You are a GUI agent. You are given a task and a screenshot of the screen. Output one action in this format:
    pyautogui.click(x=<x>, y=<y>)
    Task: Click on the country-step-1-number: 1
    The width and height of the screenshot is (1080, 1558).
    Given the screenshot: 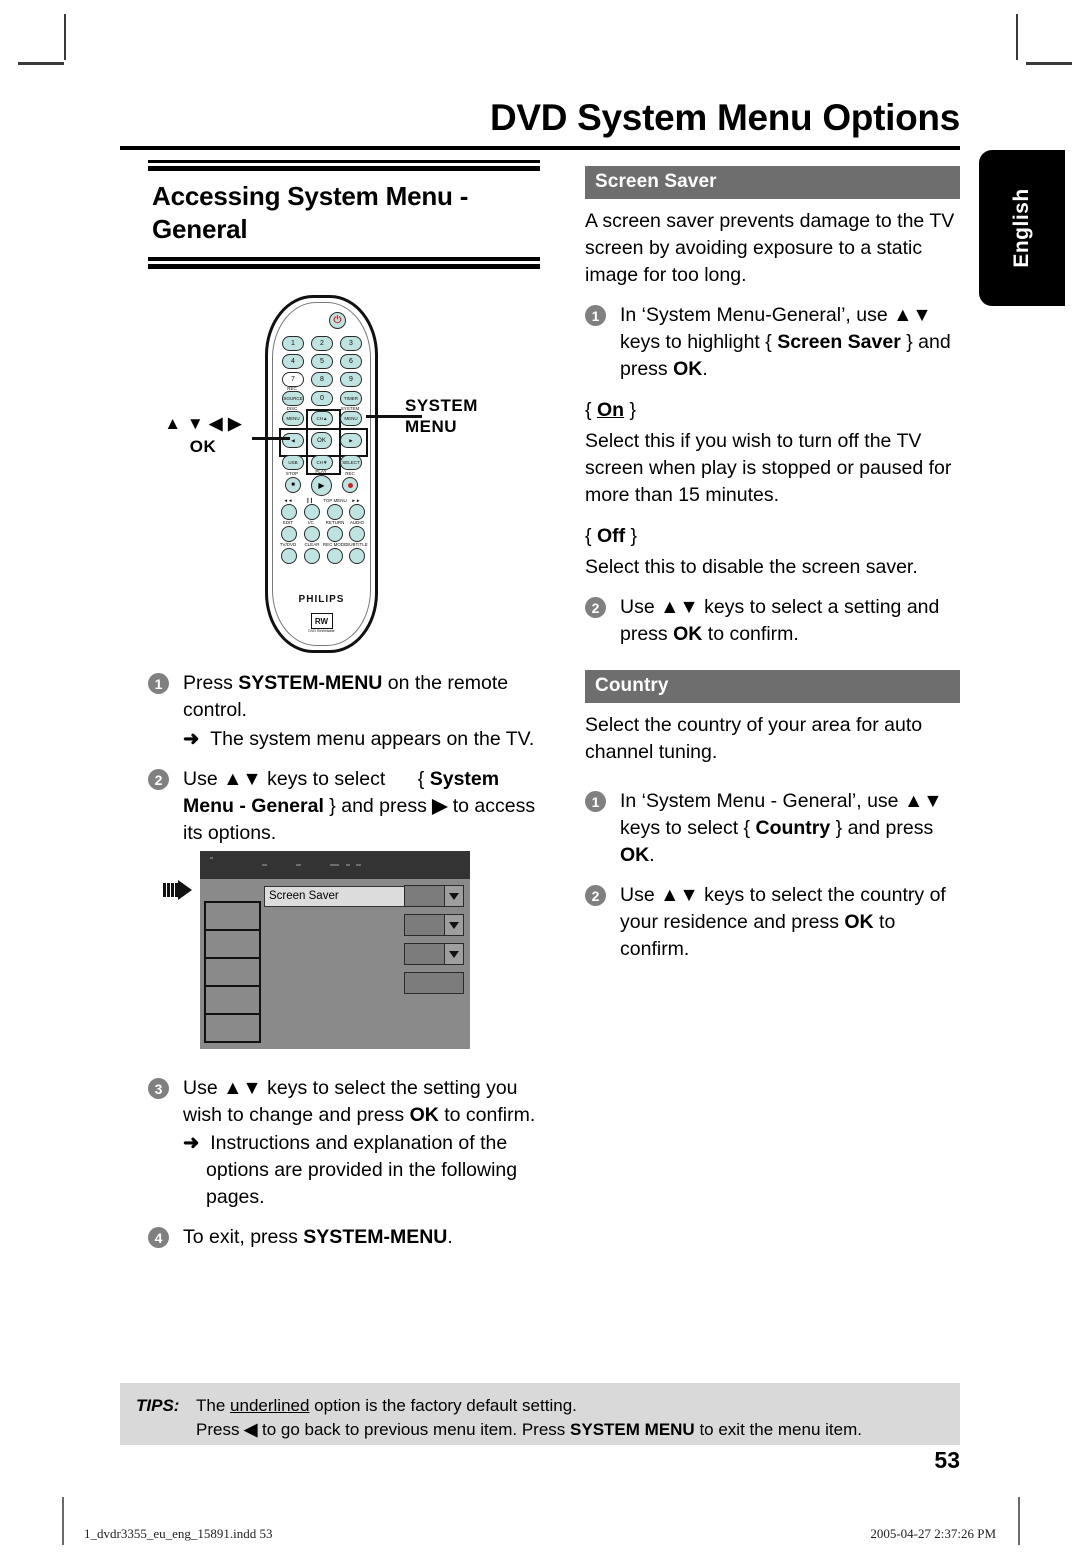 What is the action you would take?
    pyautogui.click(x=595, y=801)
    